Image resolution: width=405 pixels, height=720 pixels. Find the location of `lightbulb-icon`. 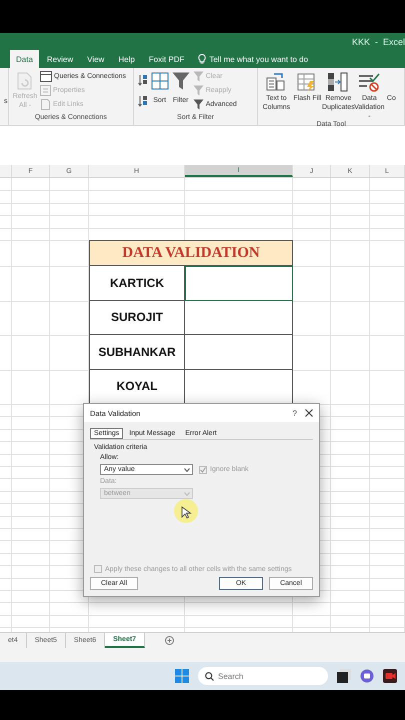

lightbulb-icon is located at coordinates (202, 59).